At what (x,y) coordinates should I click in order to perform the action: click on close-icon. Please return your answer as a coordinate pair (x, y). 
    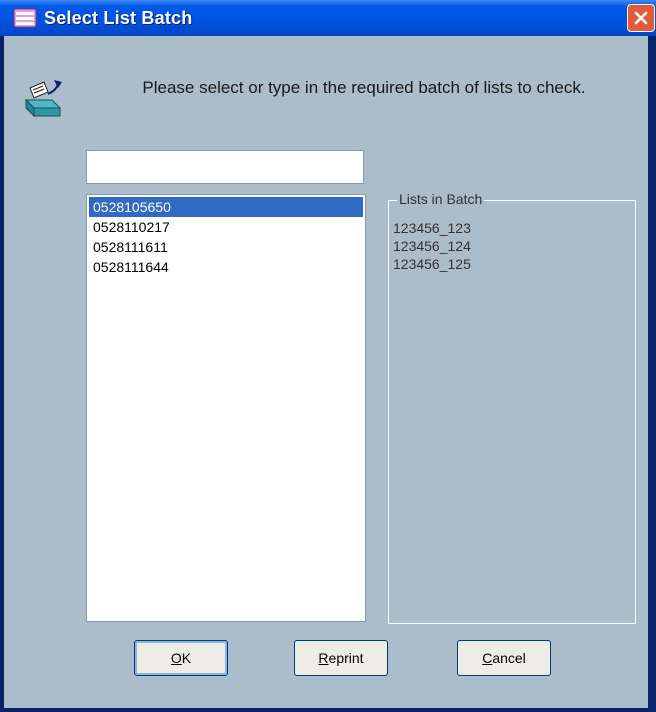
    Looking at the image, I should click on (641, 18).